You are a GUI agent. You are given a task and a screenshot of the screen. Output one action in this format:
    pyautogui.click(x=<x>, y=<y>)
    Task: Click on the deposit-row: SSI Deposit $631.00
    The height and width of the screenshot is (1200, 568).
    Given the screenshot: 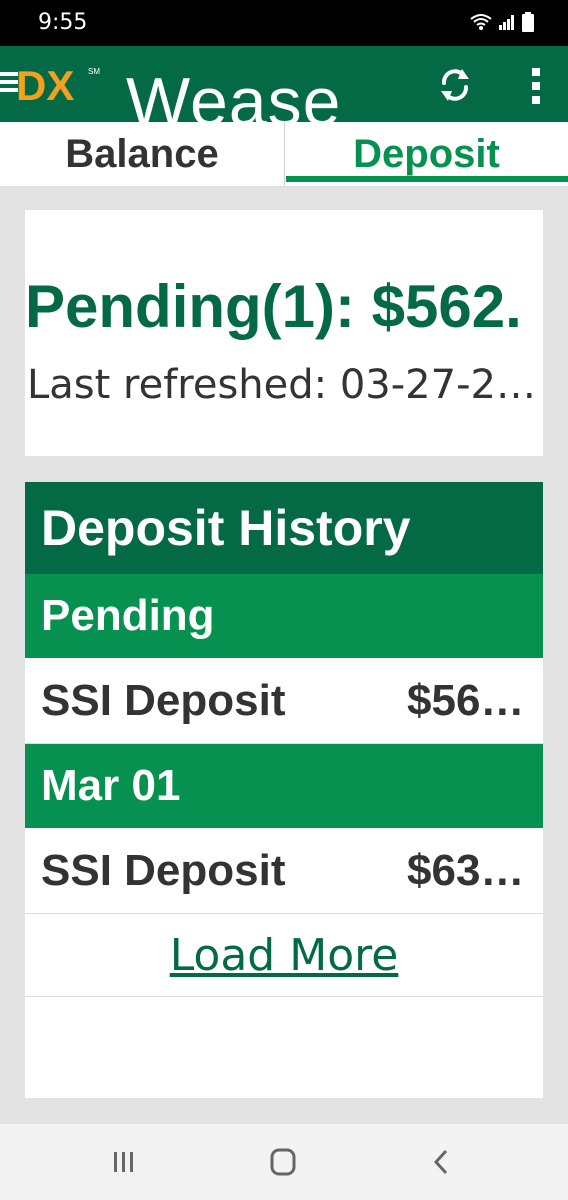 What is the action you would take?
    pyautogui.click(x=284, y=871)
    